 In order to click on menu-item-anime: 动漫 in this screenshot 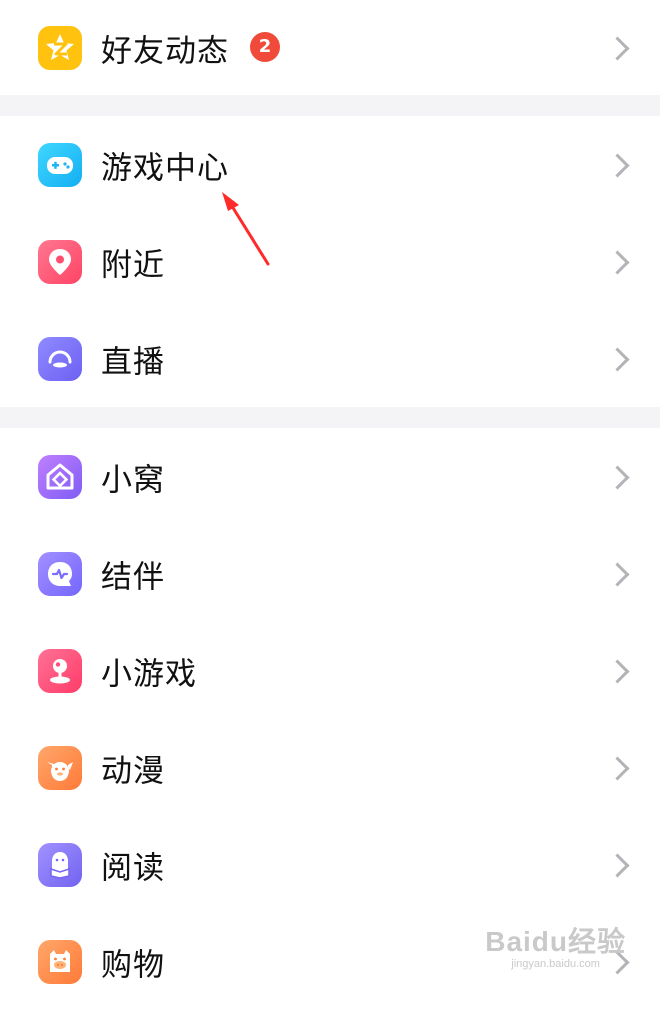, I will do `click(330, 767)`.